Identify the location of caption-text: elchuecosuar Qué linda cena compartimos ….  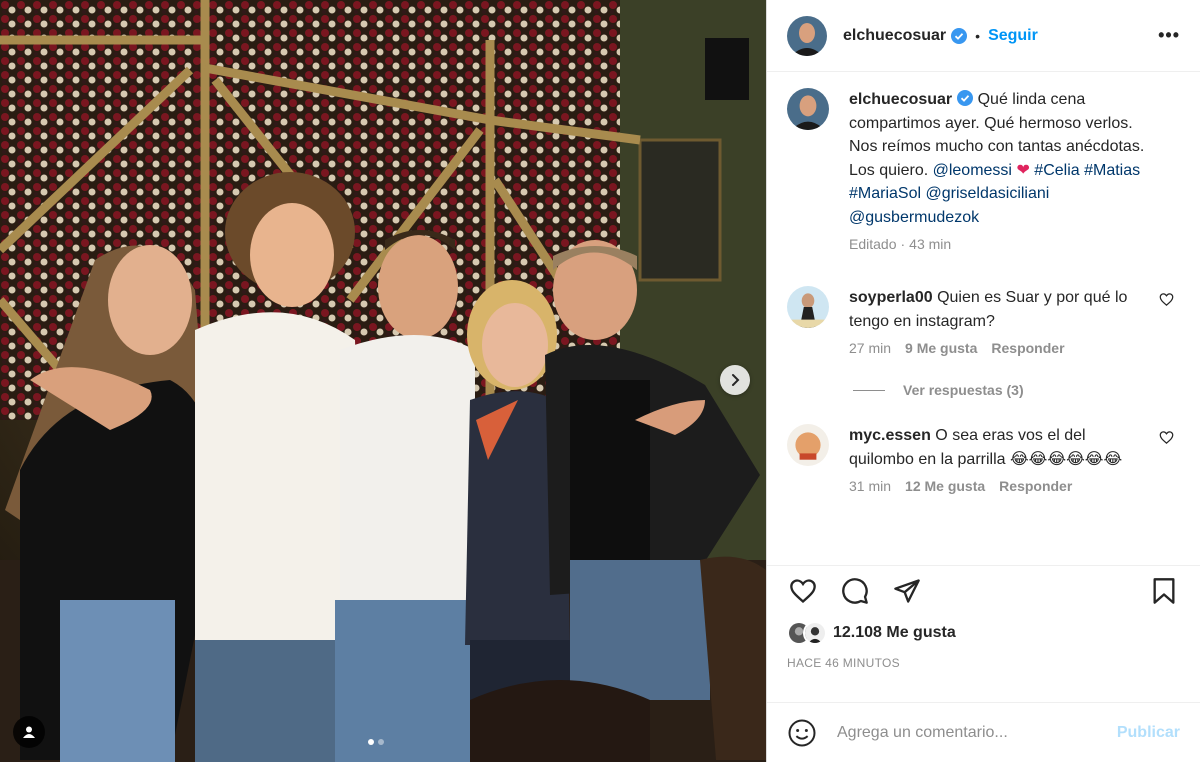
(999, 158).